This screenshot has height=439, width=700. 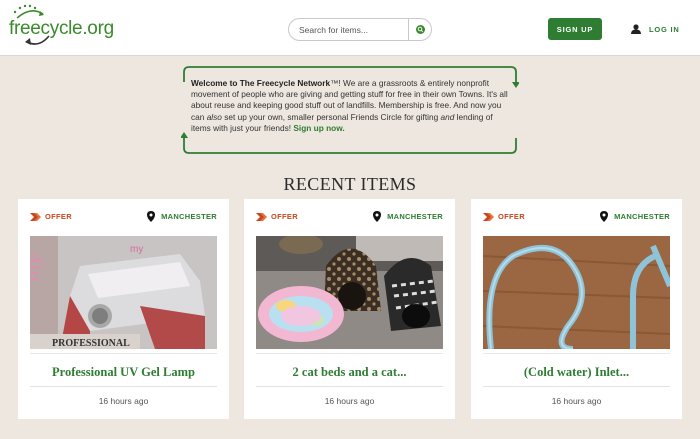 What do you see at coordinates (123, 372) in the screenshot?
I see `item-title: Professional UV Gel Lamp` at bounding box center [123, 372].